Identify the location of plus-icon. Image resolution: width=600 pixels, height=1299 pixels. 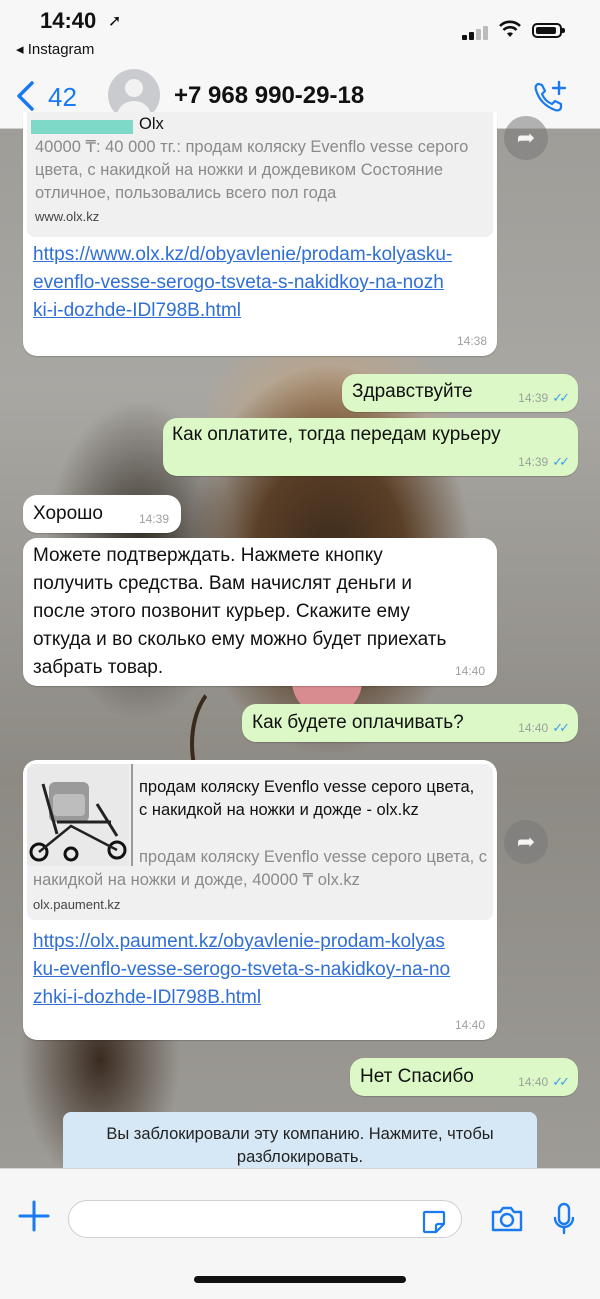
(34, 1216).